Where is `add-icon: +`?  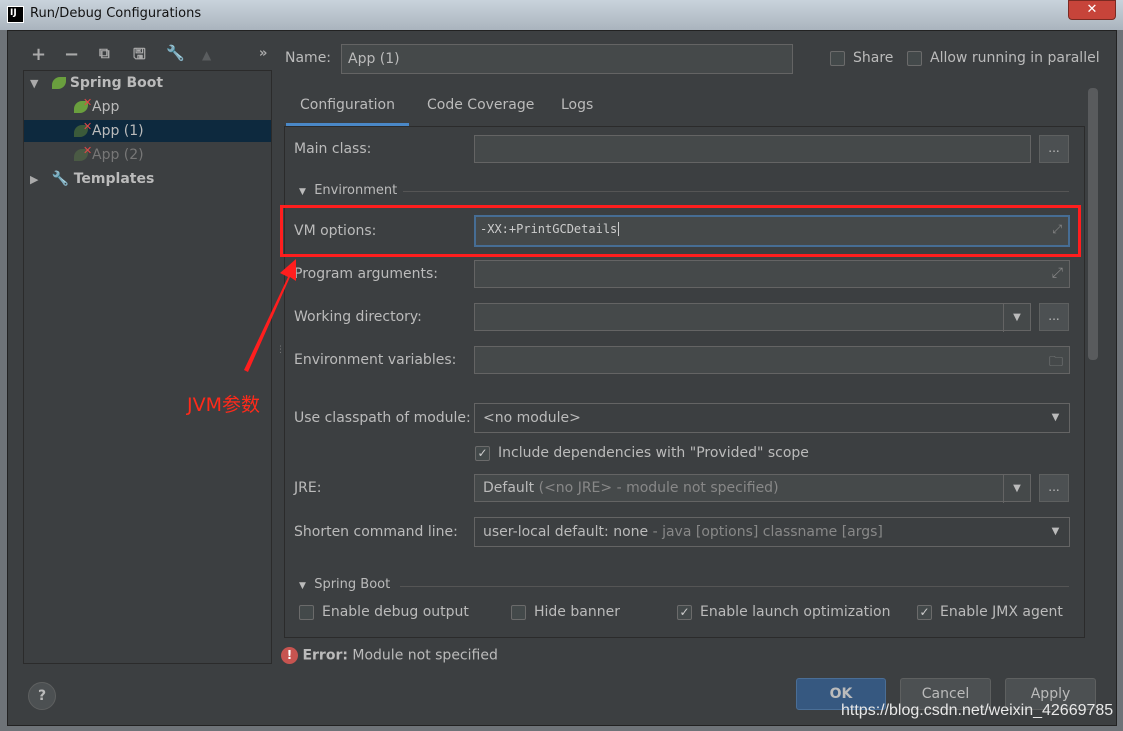
add-icon: + is located at coordinates (38, 54).